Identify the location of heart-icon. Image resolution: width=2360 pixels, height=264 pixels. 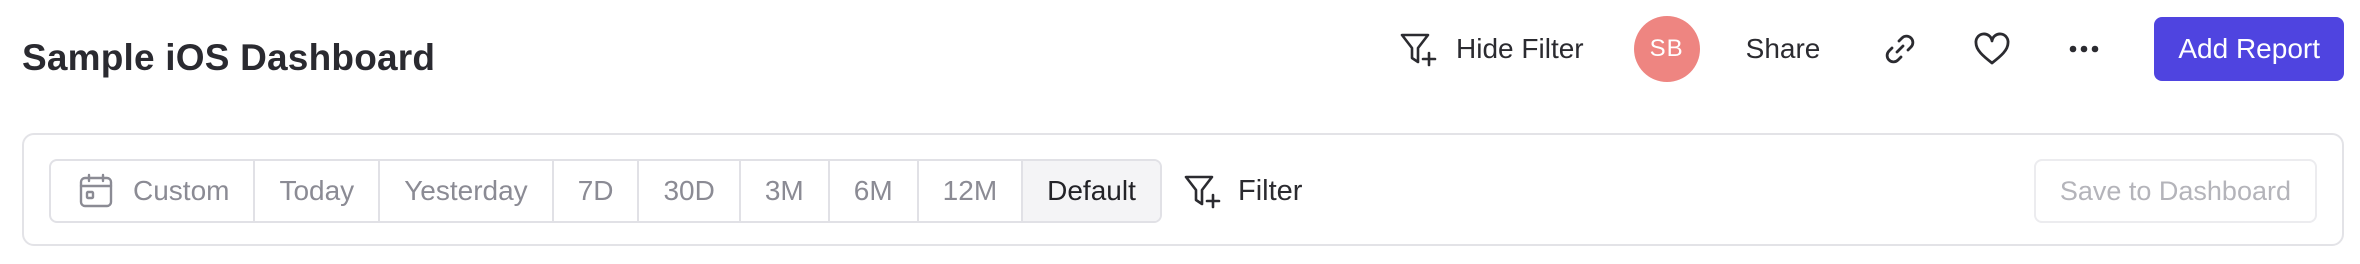
(1992, 49).